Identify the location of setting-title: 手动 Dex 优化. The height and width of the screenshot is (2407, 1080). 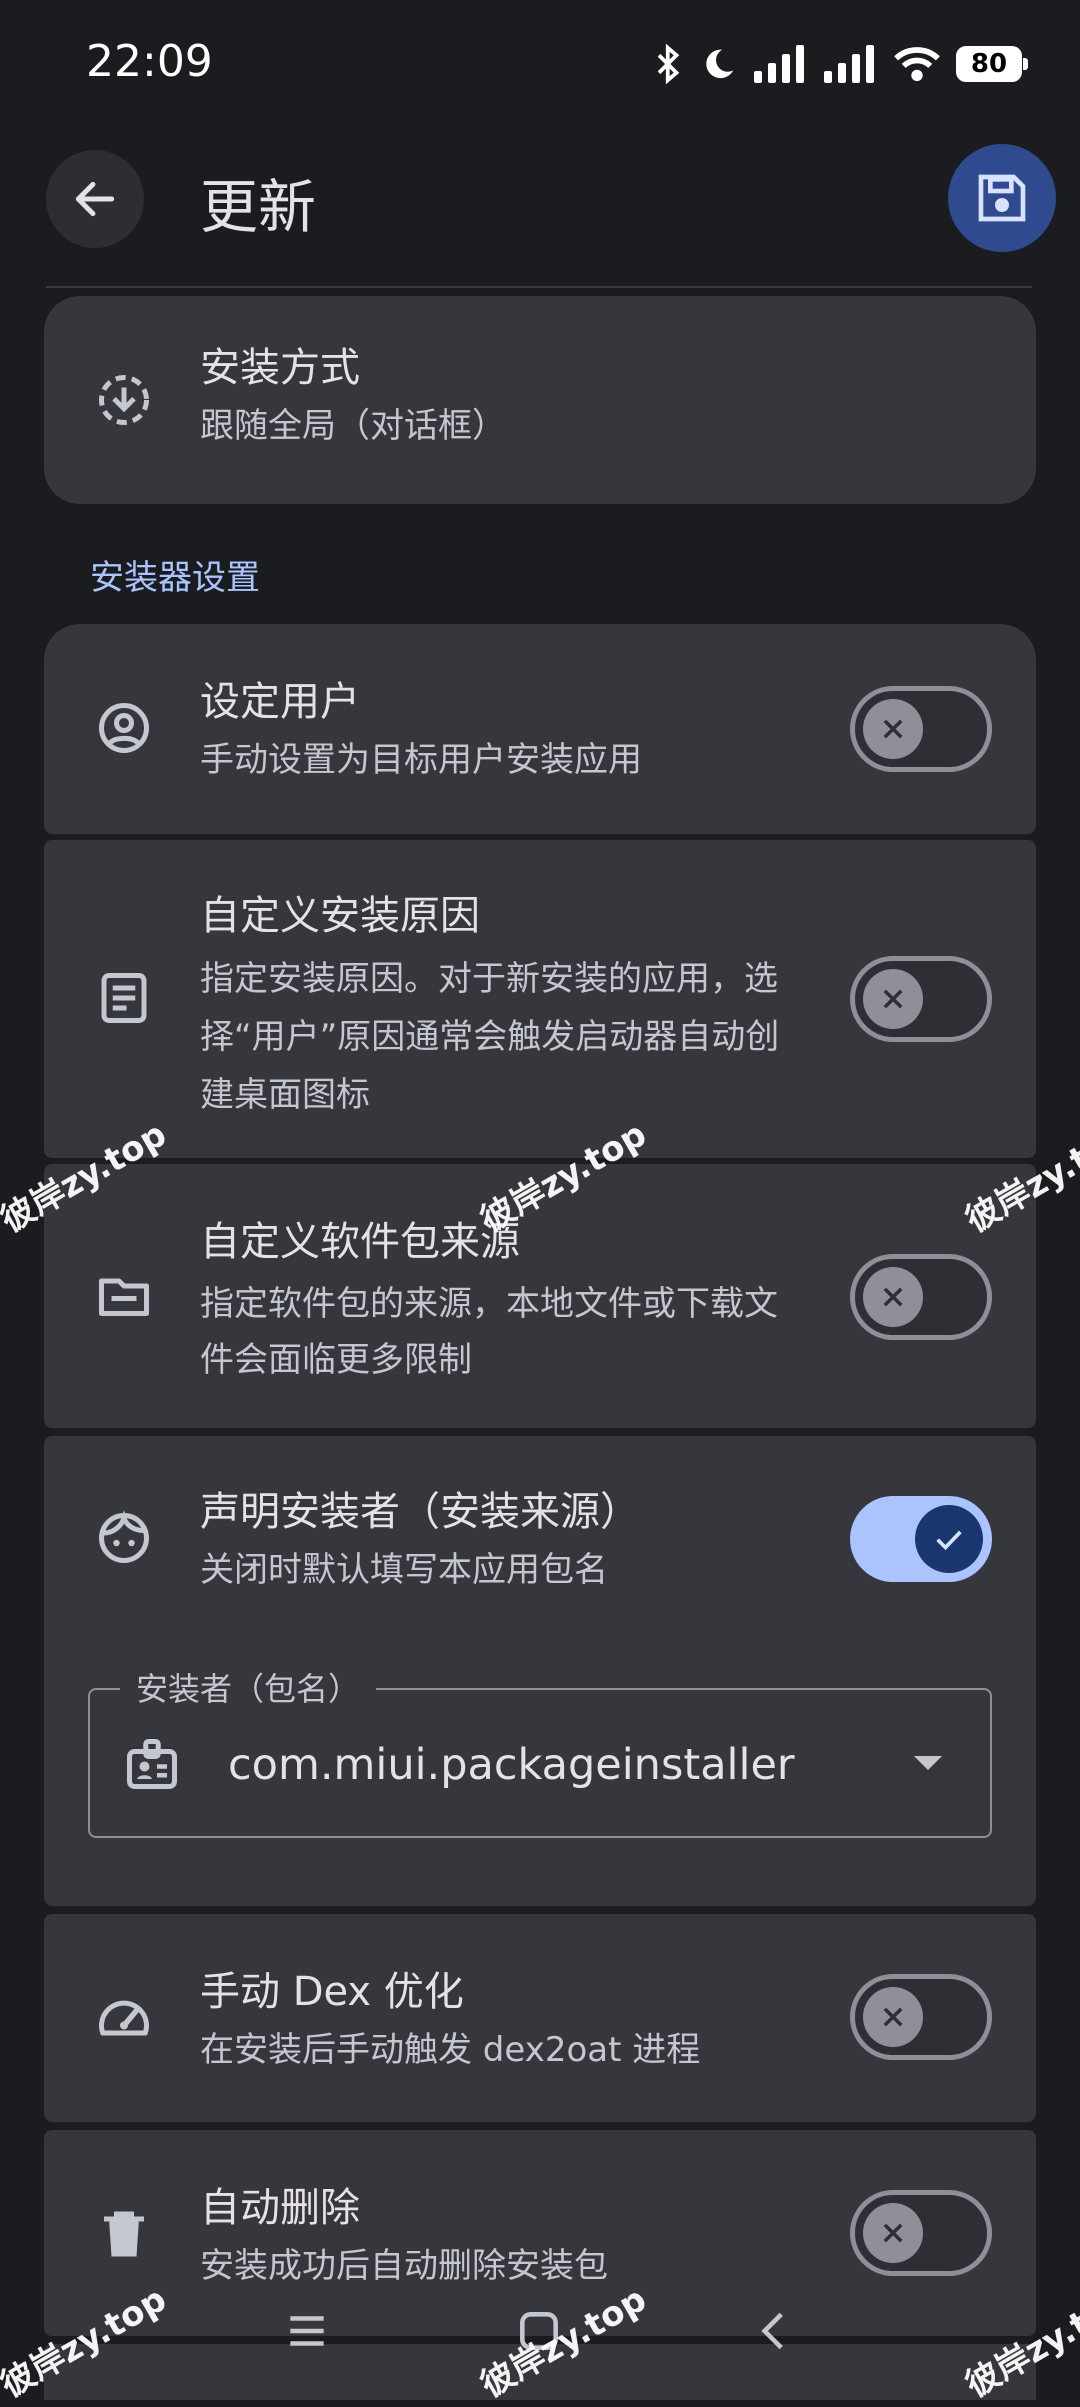
(332, 1992).